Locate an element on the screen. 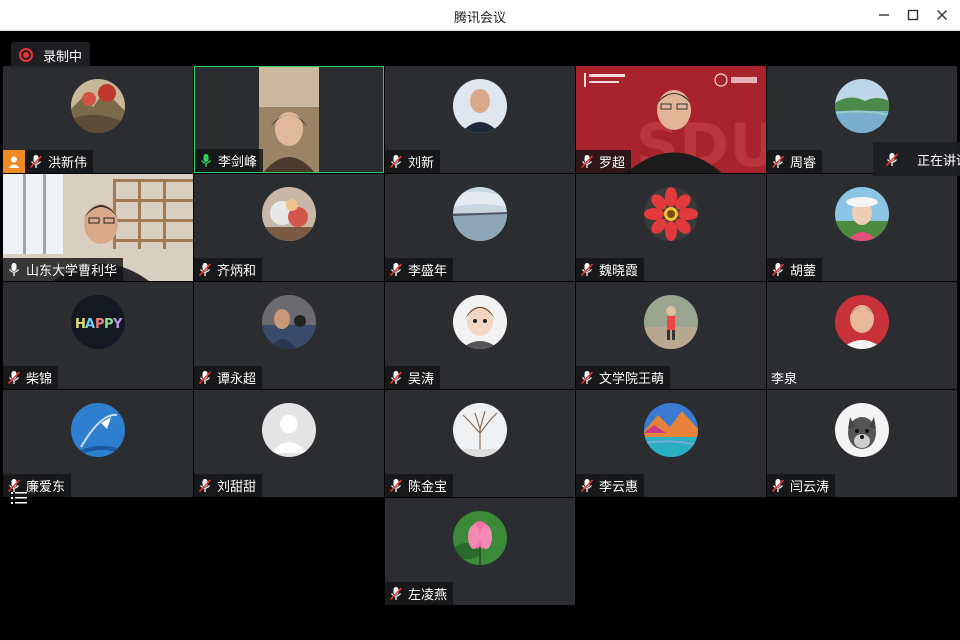  participant-name: 文学院王萌 is located at coordinates (632, 379).